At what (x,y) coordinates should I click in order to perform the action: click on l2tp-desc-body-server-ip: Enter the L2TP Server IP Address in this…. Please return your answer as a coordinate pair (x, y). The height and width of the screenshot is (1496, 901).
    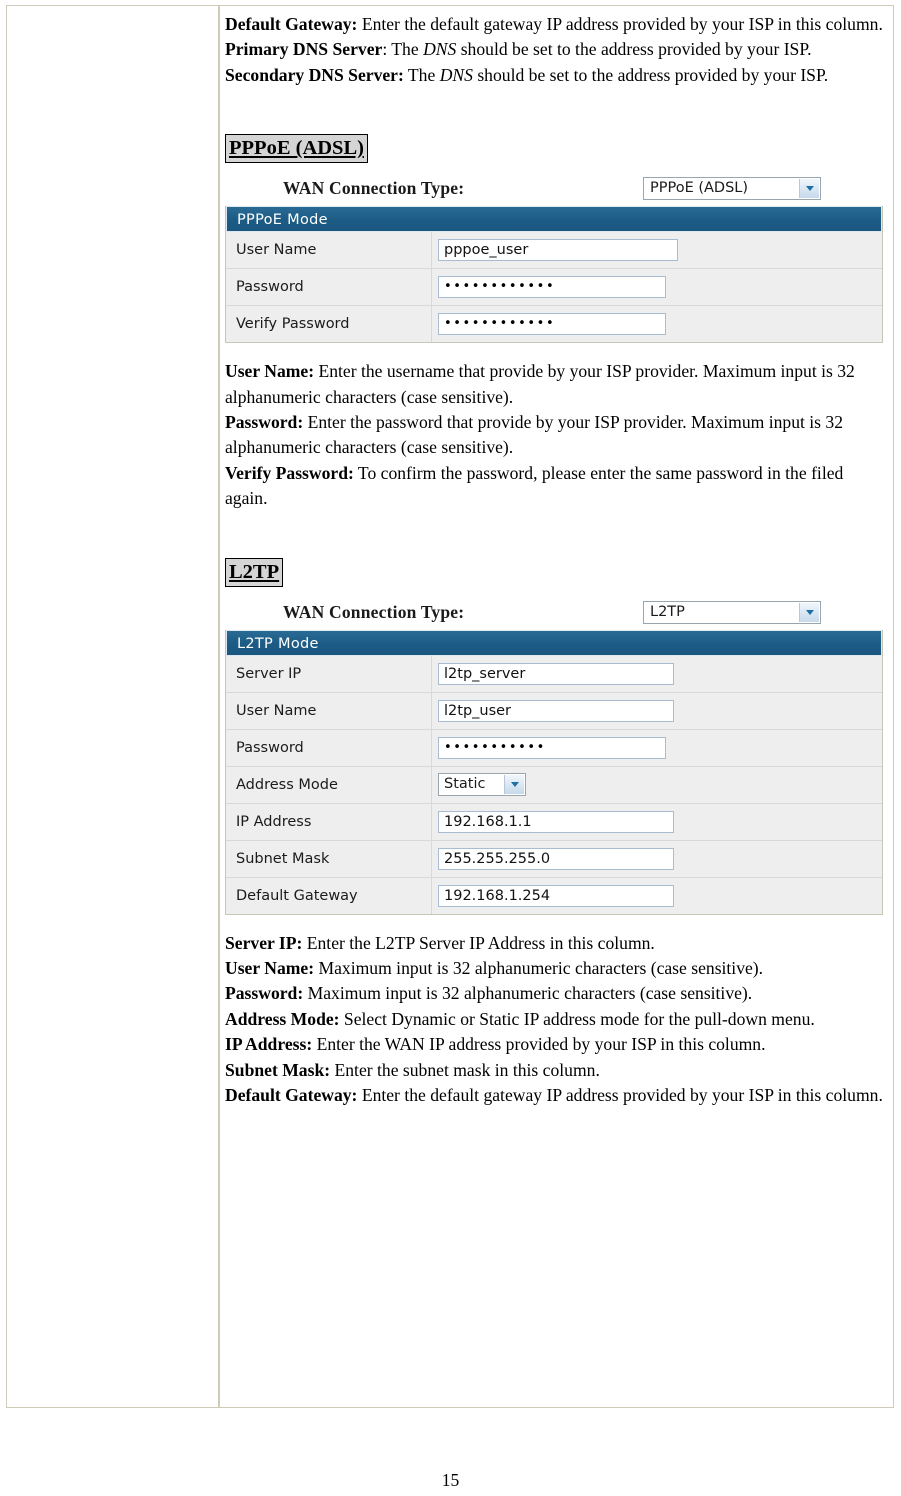
    Looking at the image, I should click on (478, 942).